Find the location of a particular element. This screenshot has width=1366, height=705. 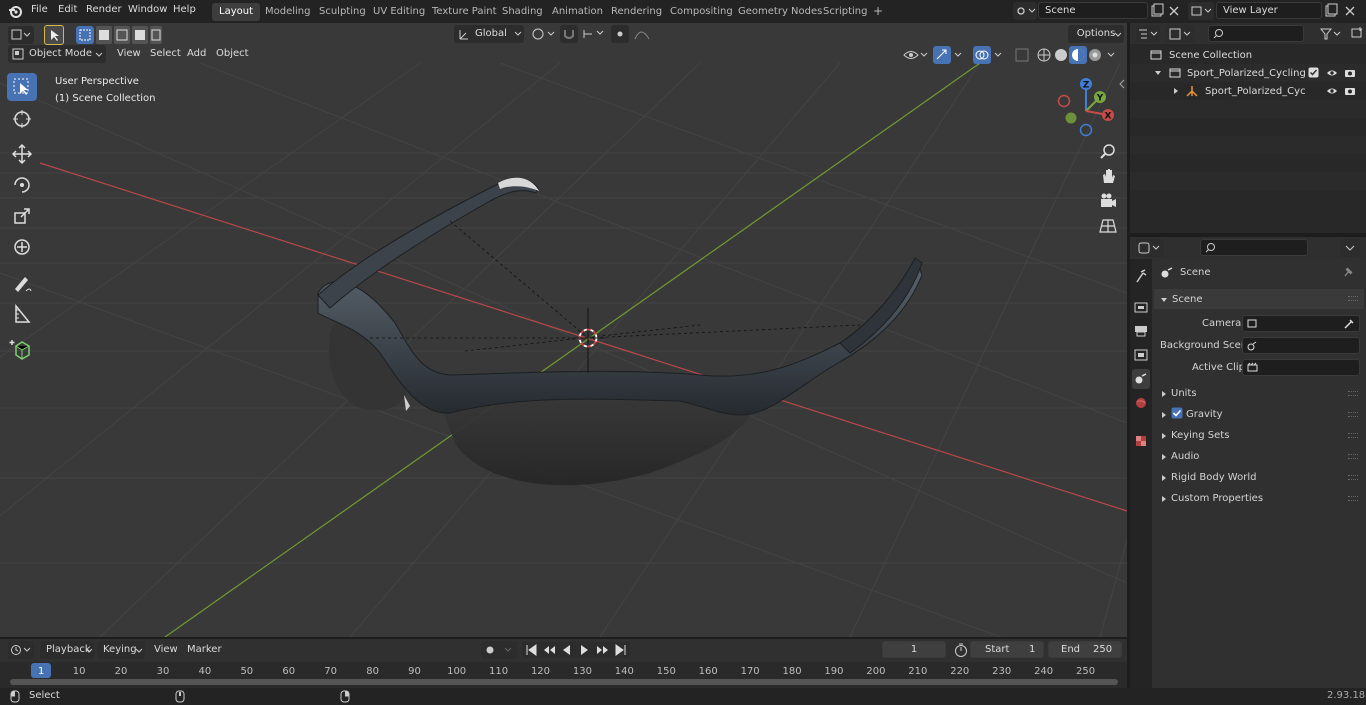

delete-scene-icon is located at coordinates (1174, 11).